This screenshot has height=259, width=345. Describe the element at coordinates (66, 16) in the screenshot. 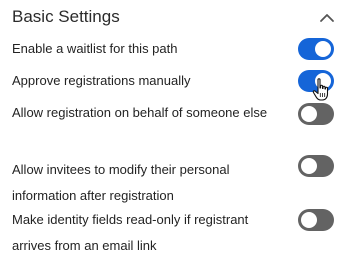

I see `section-title: Basic Settings` at that location.